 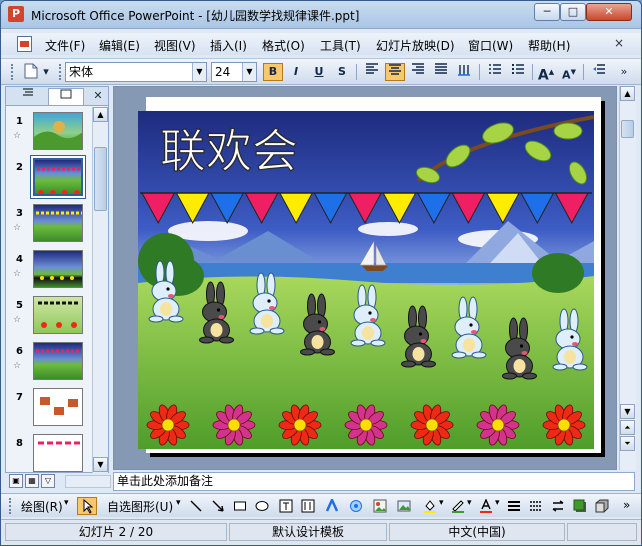 What do you see at coordinates (46, 72) in the screenshot?
I see `toolbar-dropdown-icon: ▾` at bounding box center [46, 72].